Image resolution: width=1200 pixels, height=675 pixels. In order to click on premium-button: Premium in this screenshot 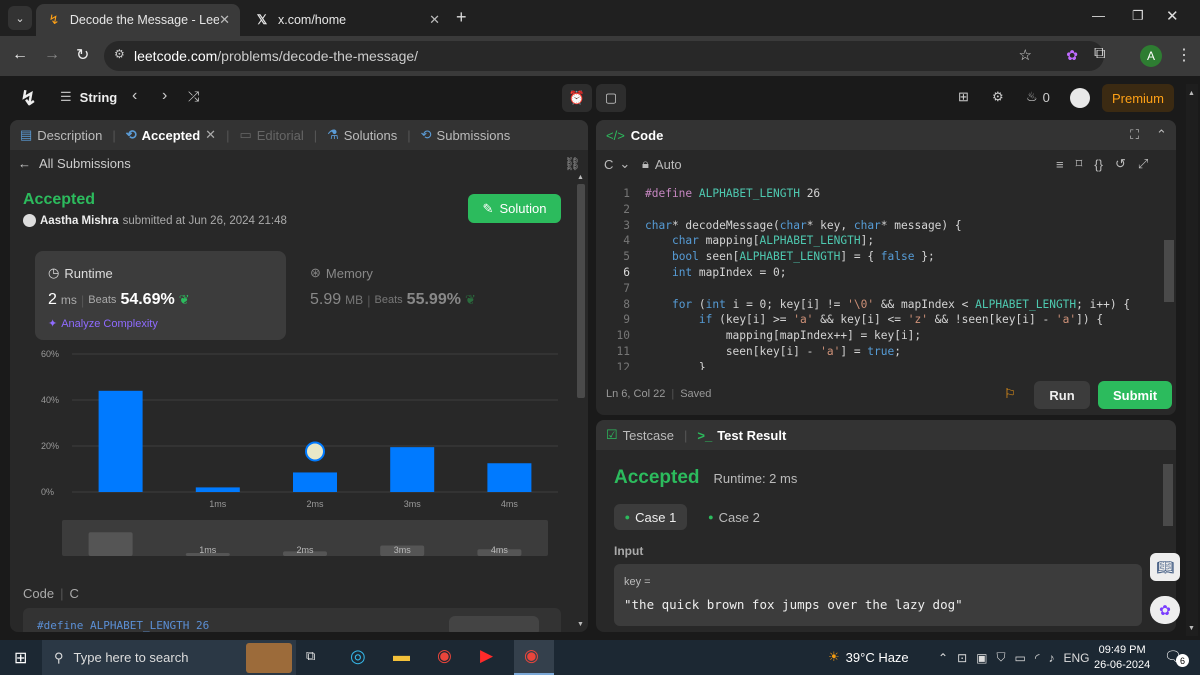, I will do `click(1138, 98)`.